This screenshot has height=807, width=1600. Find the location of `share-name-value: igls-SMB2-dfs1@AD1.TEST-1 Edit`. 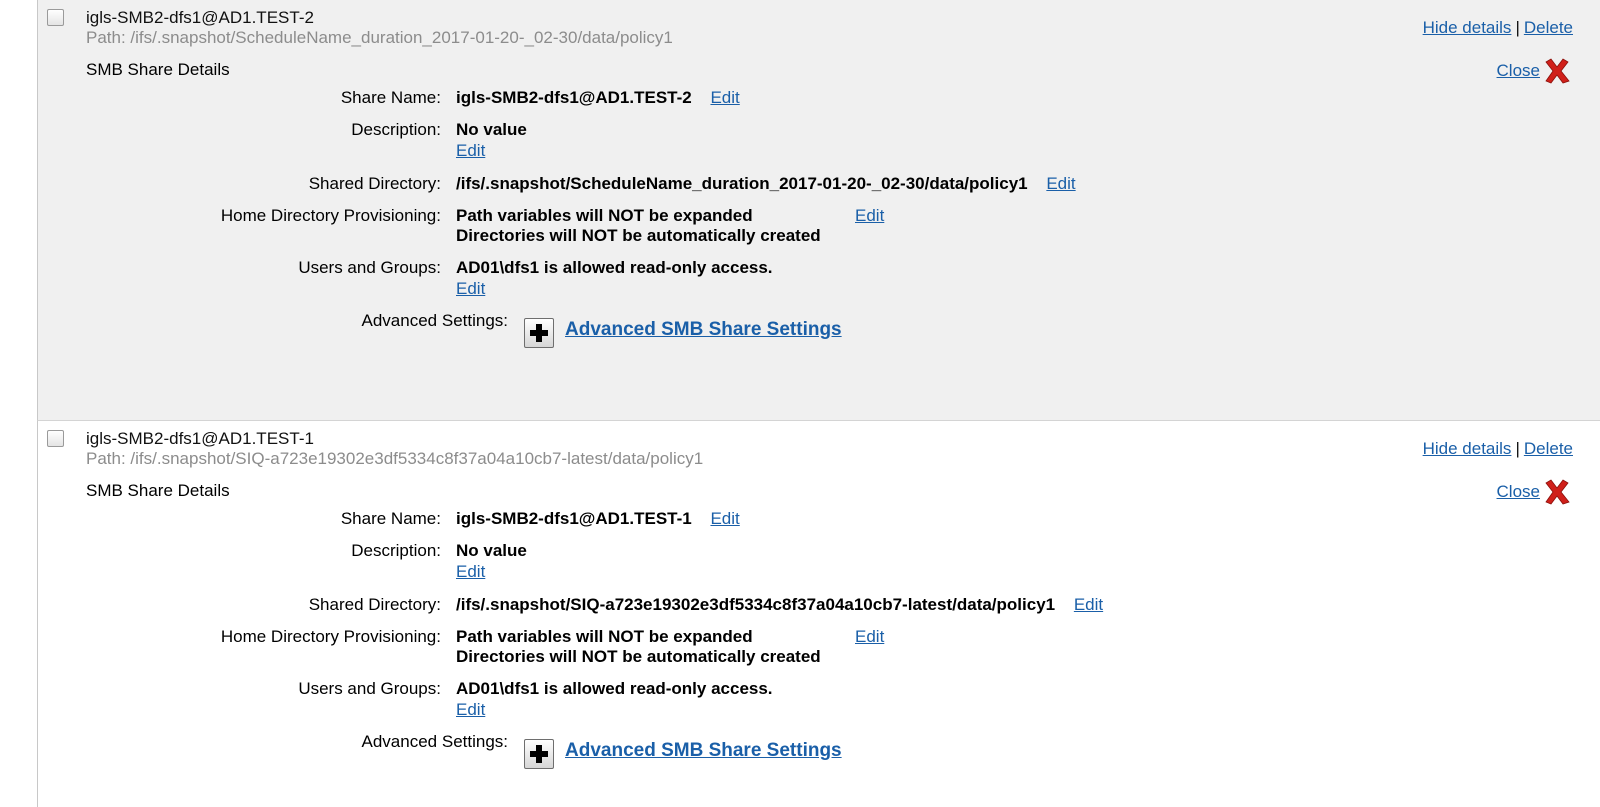

share-name-value: igls-SMB2-dfs1@AD1.TEST-1 Edit is located at coordinates (598, 519).